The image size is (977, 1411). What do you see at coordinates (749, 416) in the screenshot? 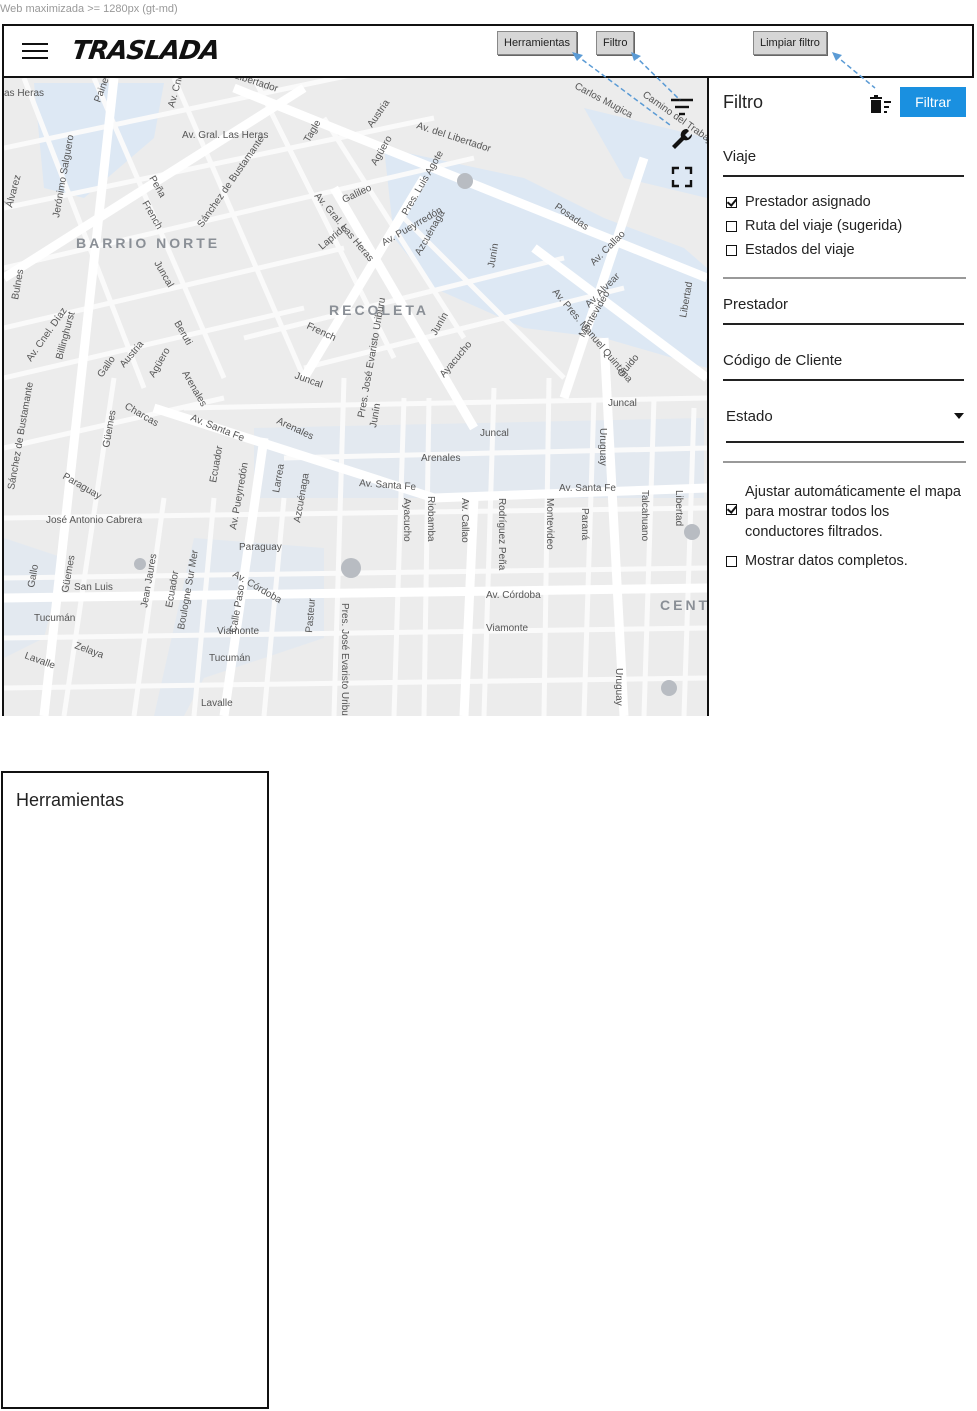
I see `estado-label: Estado` at bounding box center [749, 416].